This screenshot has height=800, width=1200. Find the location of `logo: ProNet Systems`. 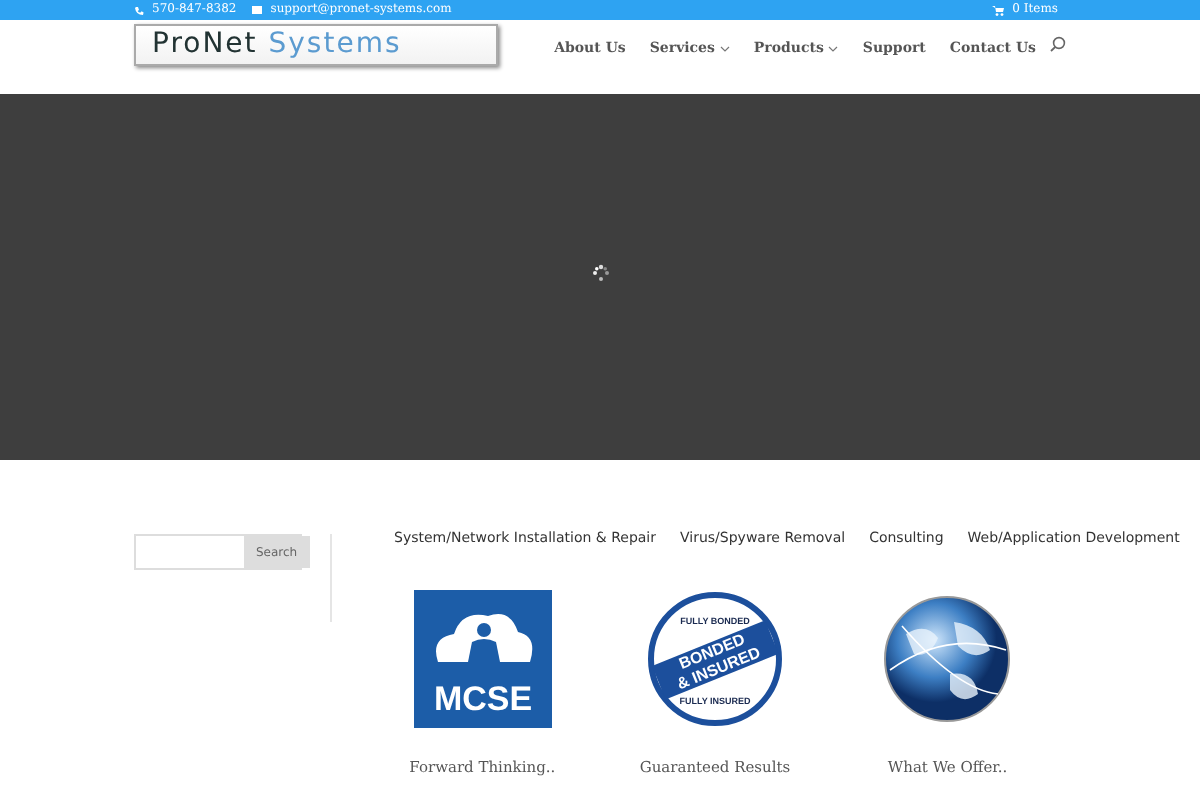

logo: ProNet Systems is located at coordinates (316, 45).